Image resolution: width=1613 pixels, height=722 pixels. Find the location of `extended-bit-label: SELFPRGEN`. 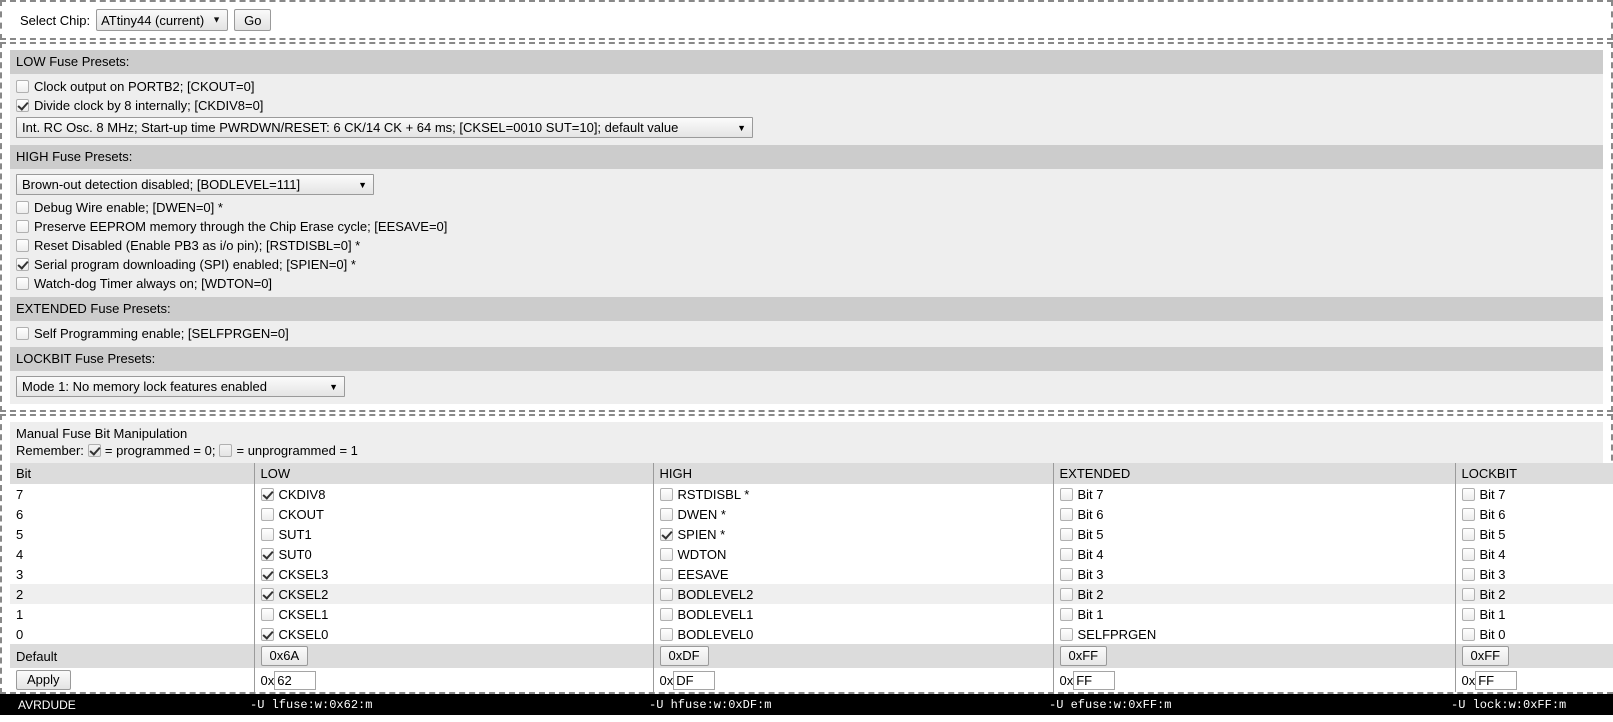

extended-bit-label: SELFPRGEN is located at coordinates (1117, 634).